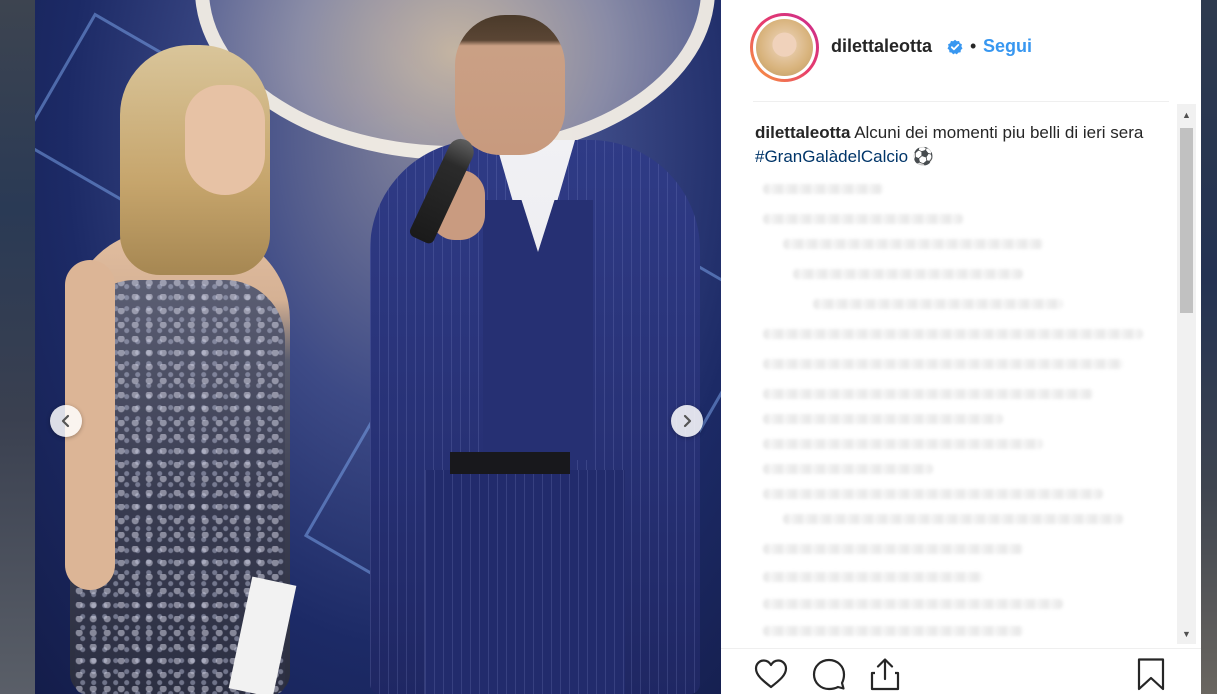 The image size is (1217, 694). I want to click on comment-button, so click(829, 674).